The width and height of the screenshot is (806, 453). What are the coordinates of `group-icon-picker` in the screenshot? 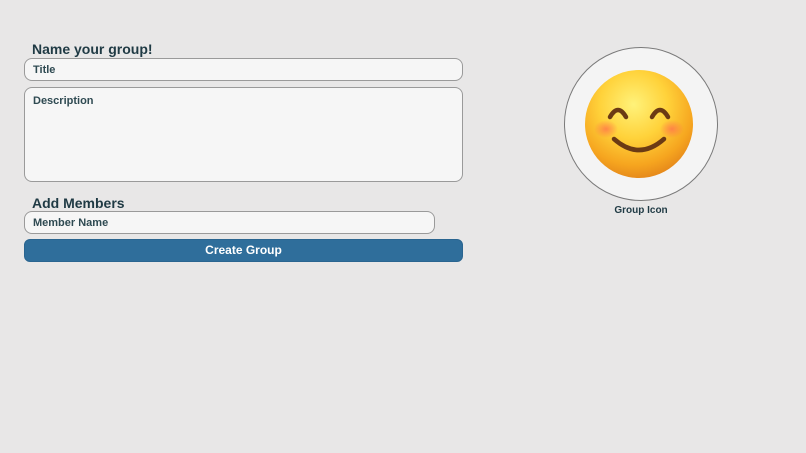 It's located at (641, 124).